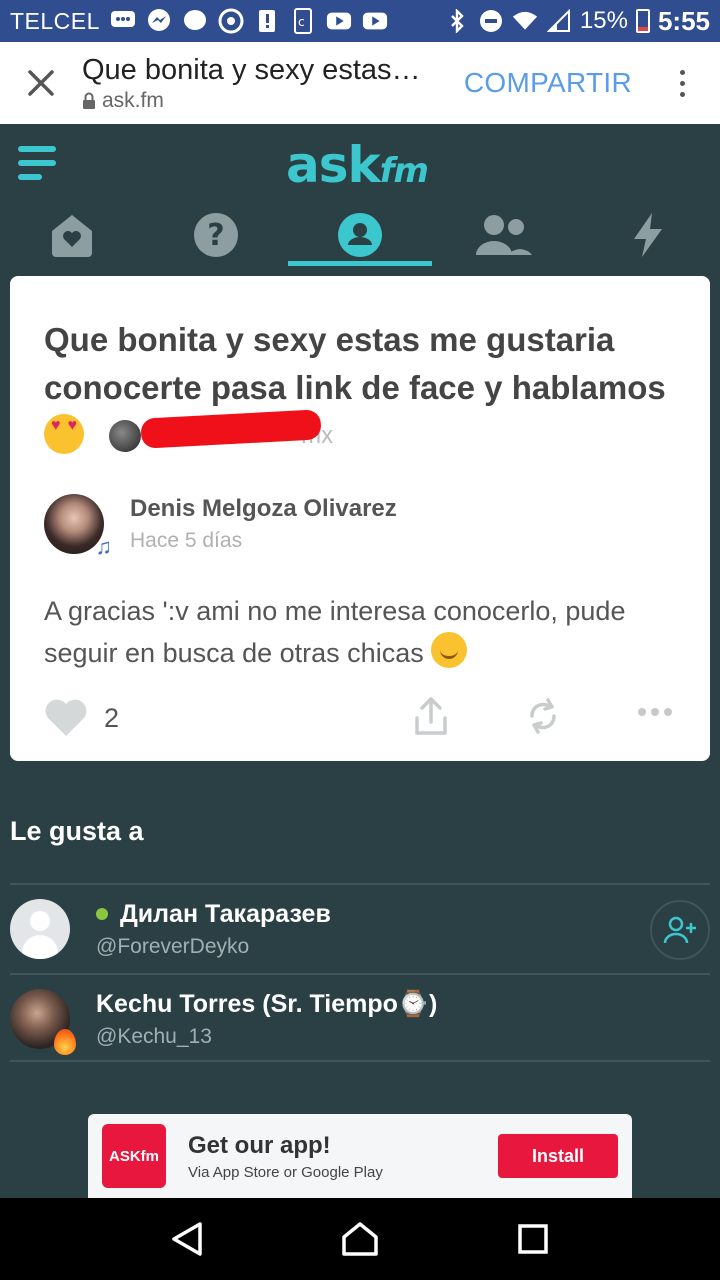  What do you see at coordinates (642, 21) in the screenshot?
I see `battery-icon` at bounding box center [642, 21].